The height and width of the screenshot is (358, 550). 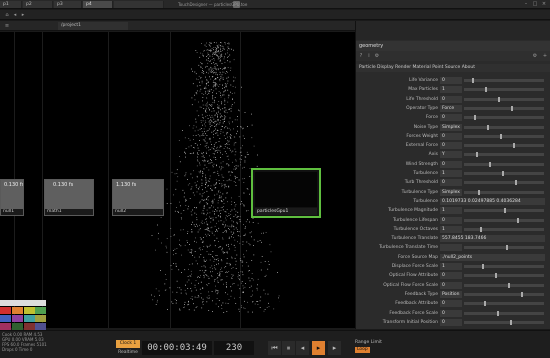 What do you see at coordinates (302, 348) in the screenshot?
I see `step-back-button: ◂` at bounding box center [302, 348].